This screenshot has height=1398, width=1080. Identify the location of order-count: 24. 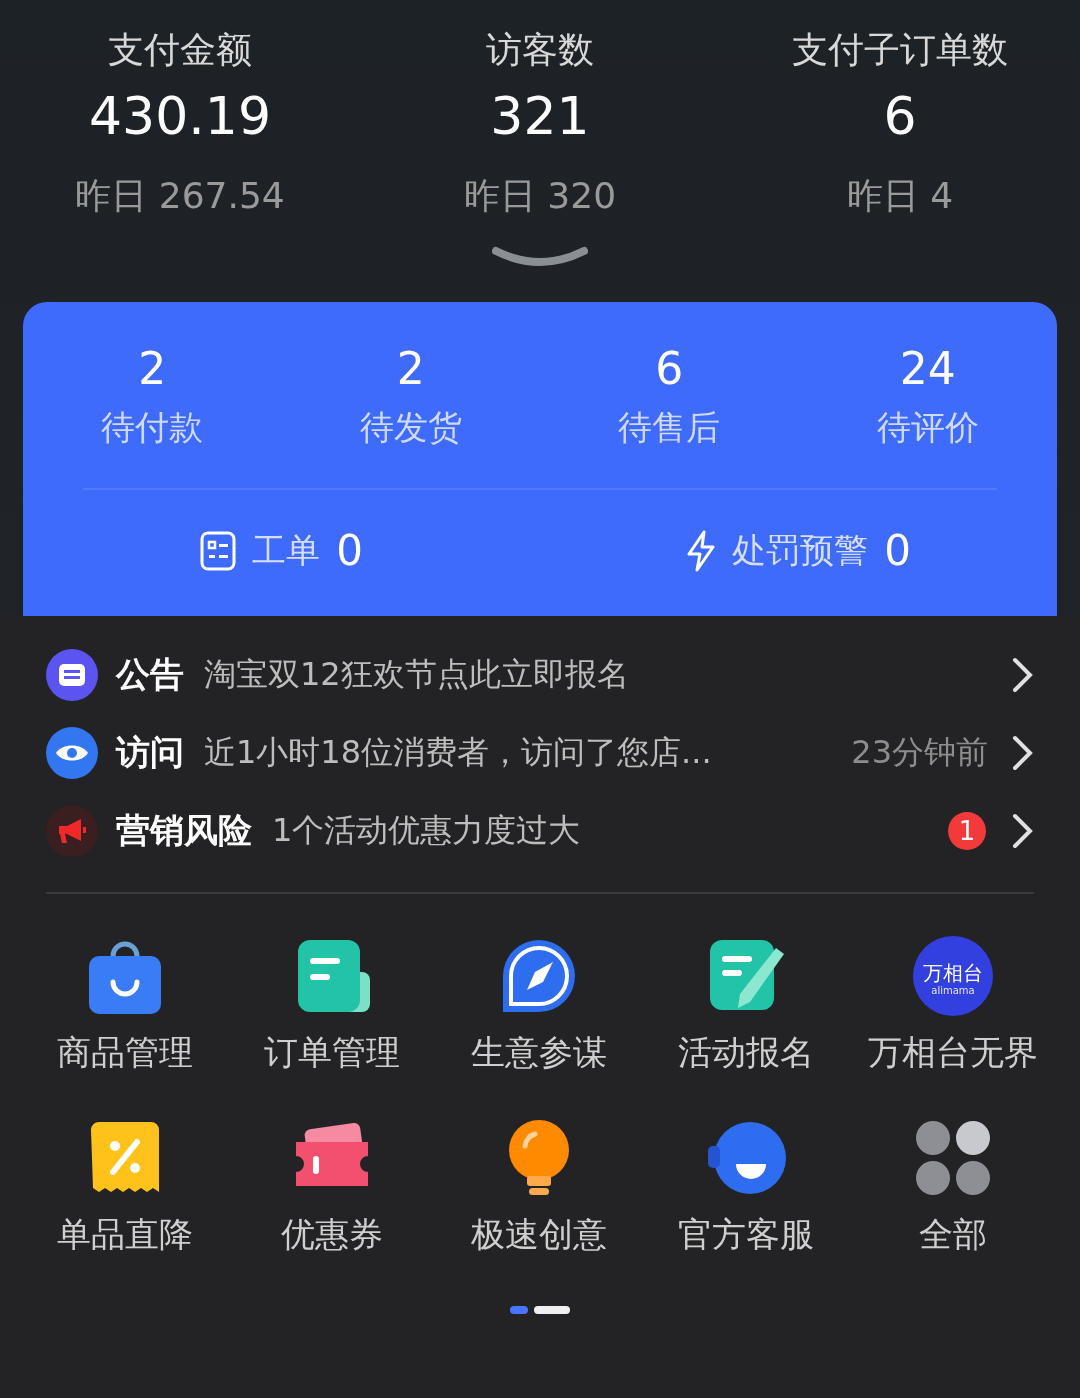
(927, 369).